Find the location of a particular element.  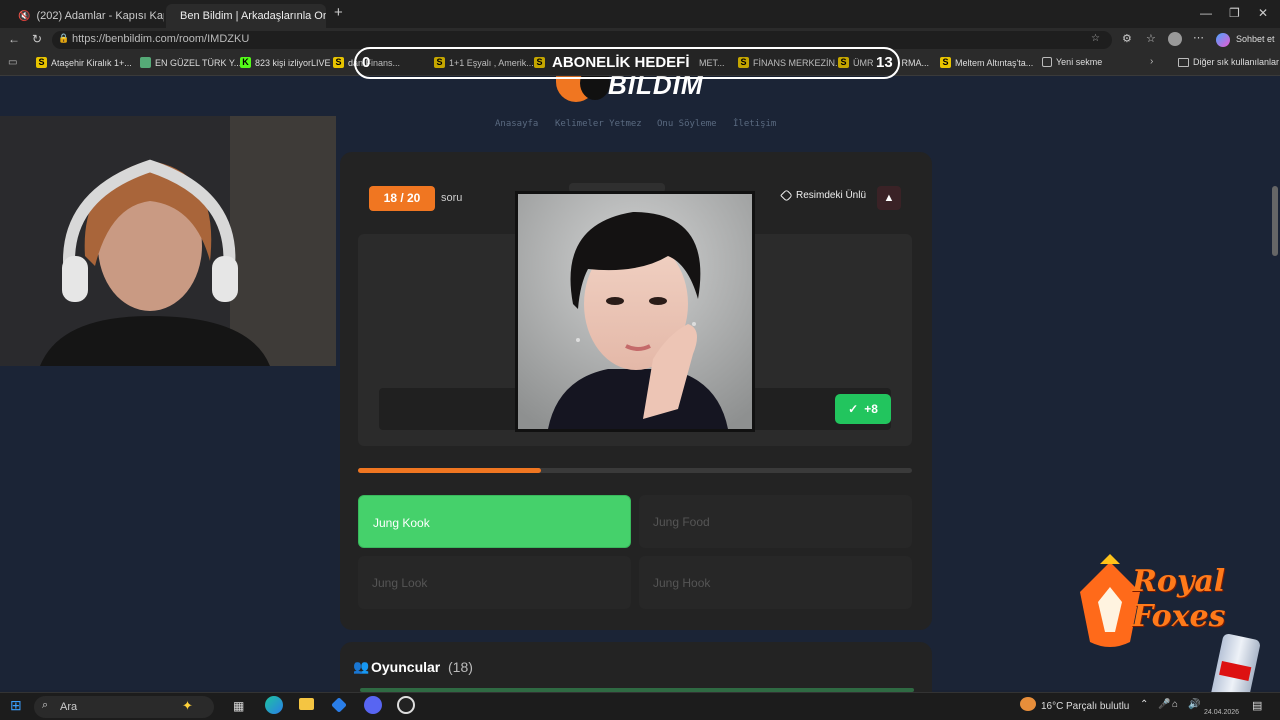

subscriber-goal-overlay: 0 ABONELİK HEDEFİ 13 is located at coordinates (627, 63).